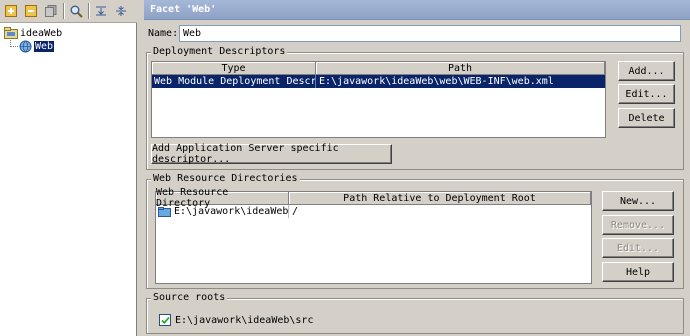  What do you see at coordinates (646, 118) in the screenshot?
I see `delete-descriptor-button: Delete` at bounding box center [646, 118].